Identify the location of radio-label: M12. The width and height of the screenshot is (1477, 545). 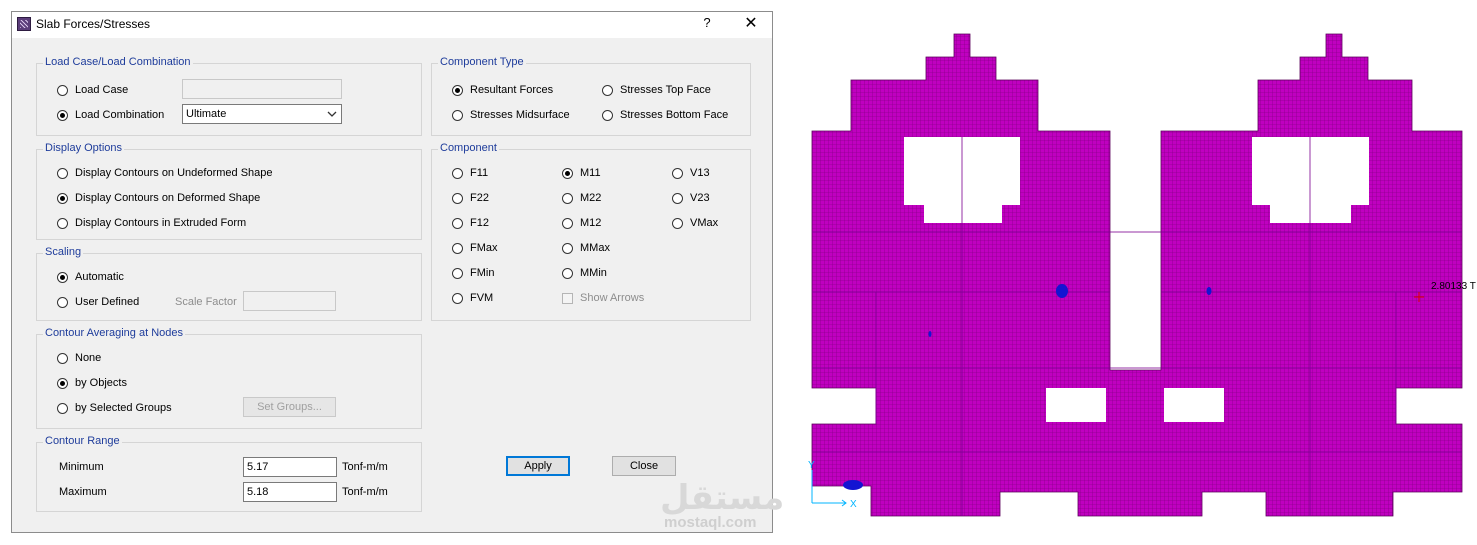
(591, 223).